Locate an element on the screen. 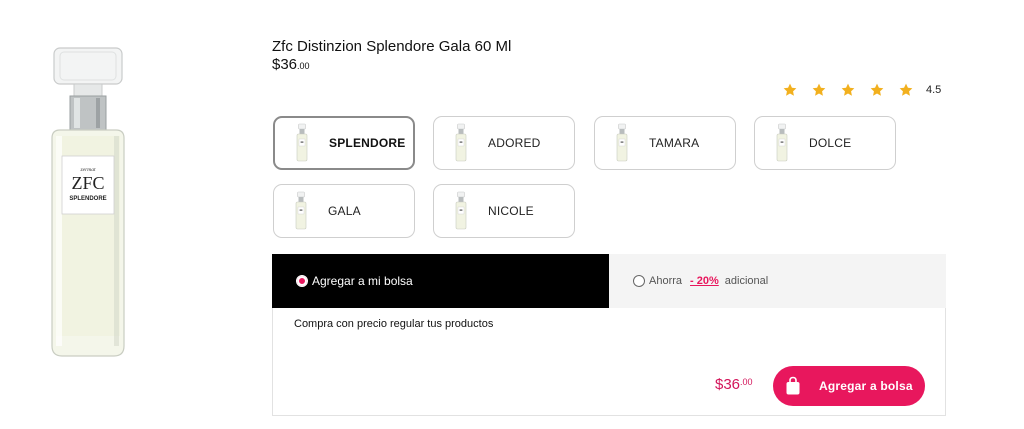  add-to-bag-label: Agregar a bolsa is located at coordinates (866, 386).